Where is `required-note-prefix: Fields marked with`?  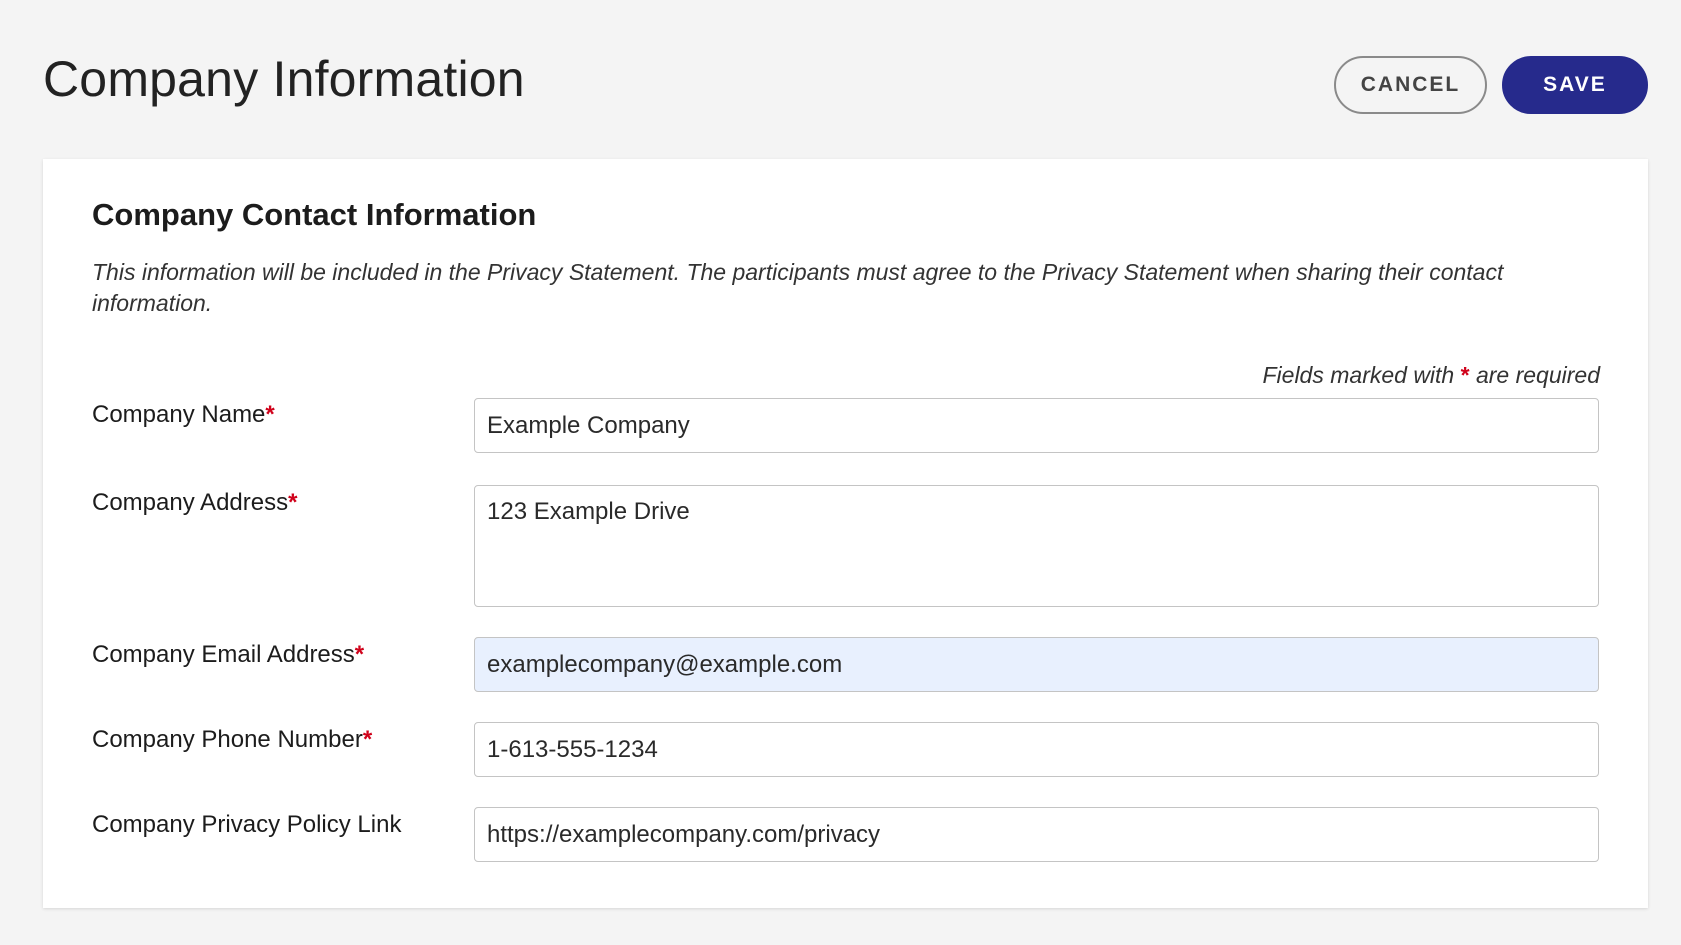
required-note-prefix: Fields marked with is located at coordinates (1358, 375).